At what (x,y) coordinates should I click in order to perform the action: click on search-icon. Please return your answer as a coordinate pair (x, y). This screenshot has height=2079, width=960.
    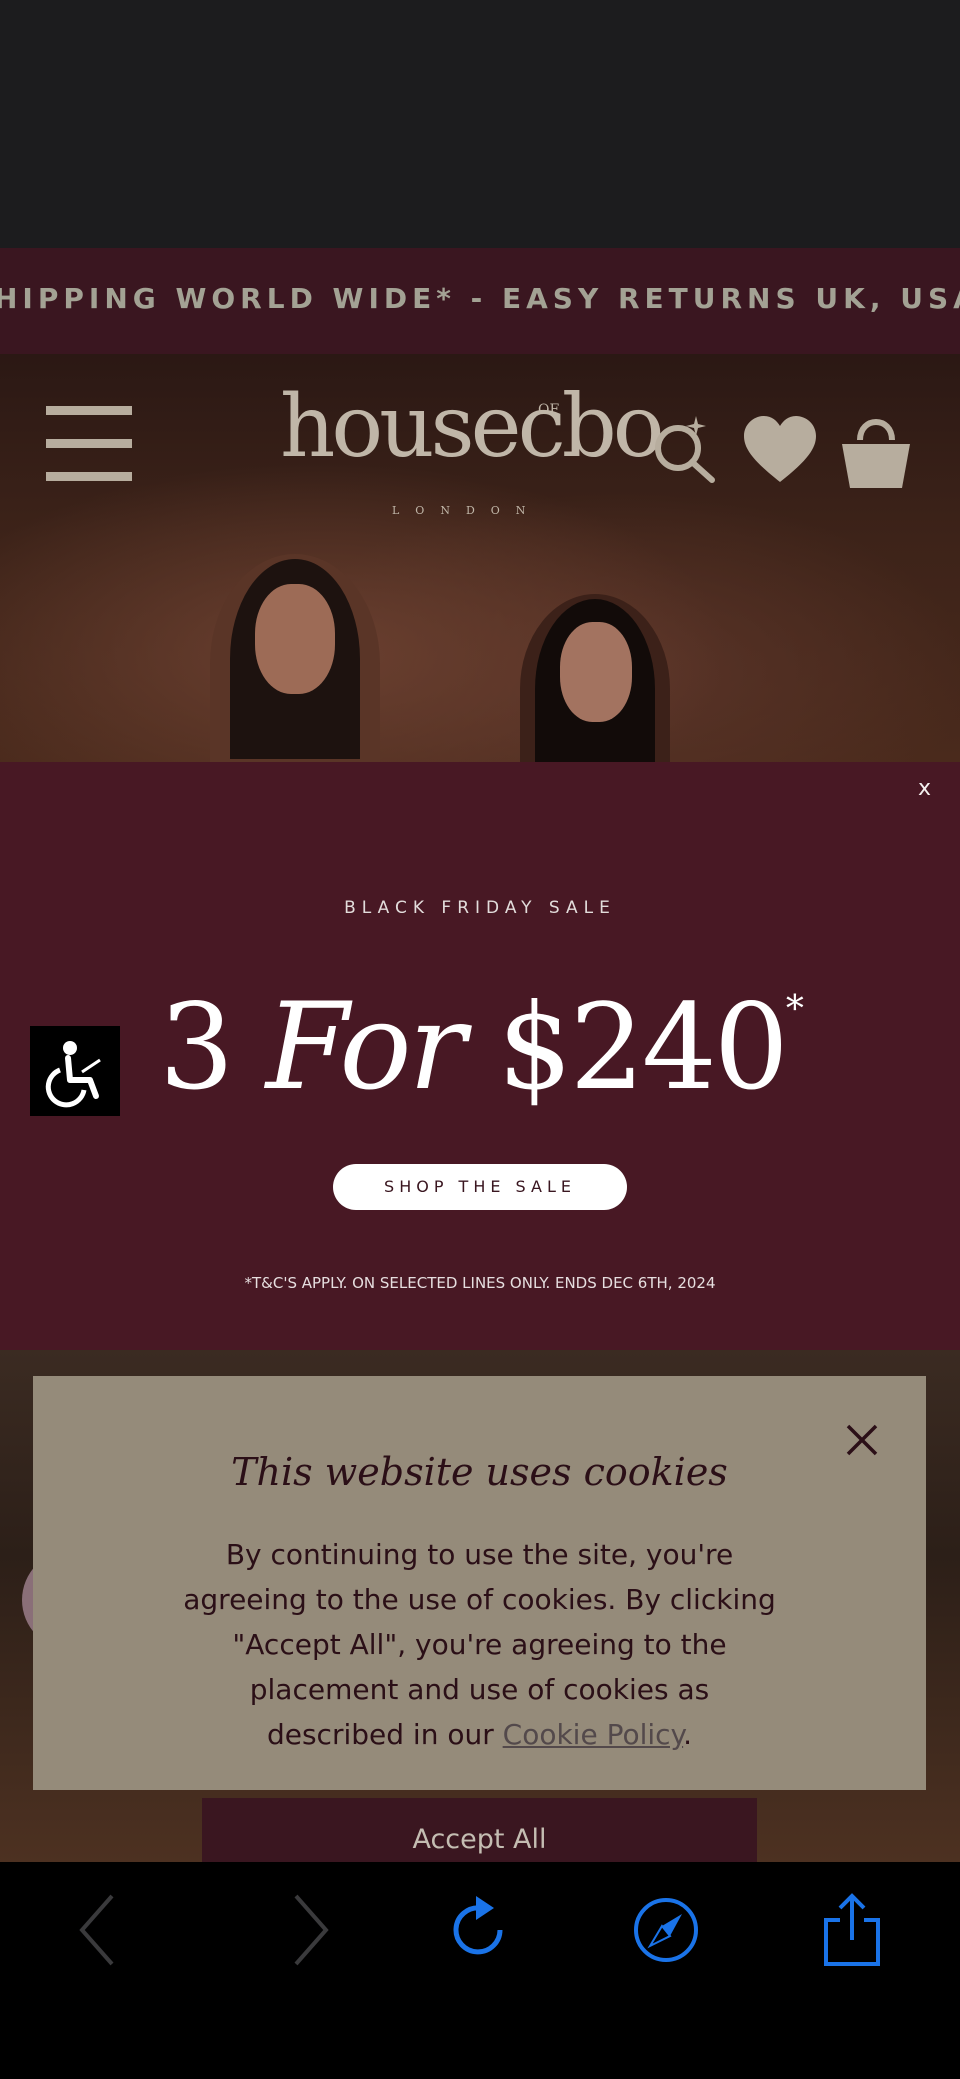
    Looking at the image, I should click on (685, 449).